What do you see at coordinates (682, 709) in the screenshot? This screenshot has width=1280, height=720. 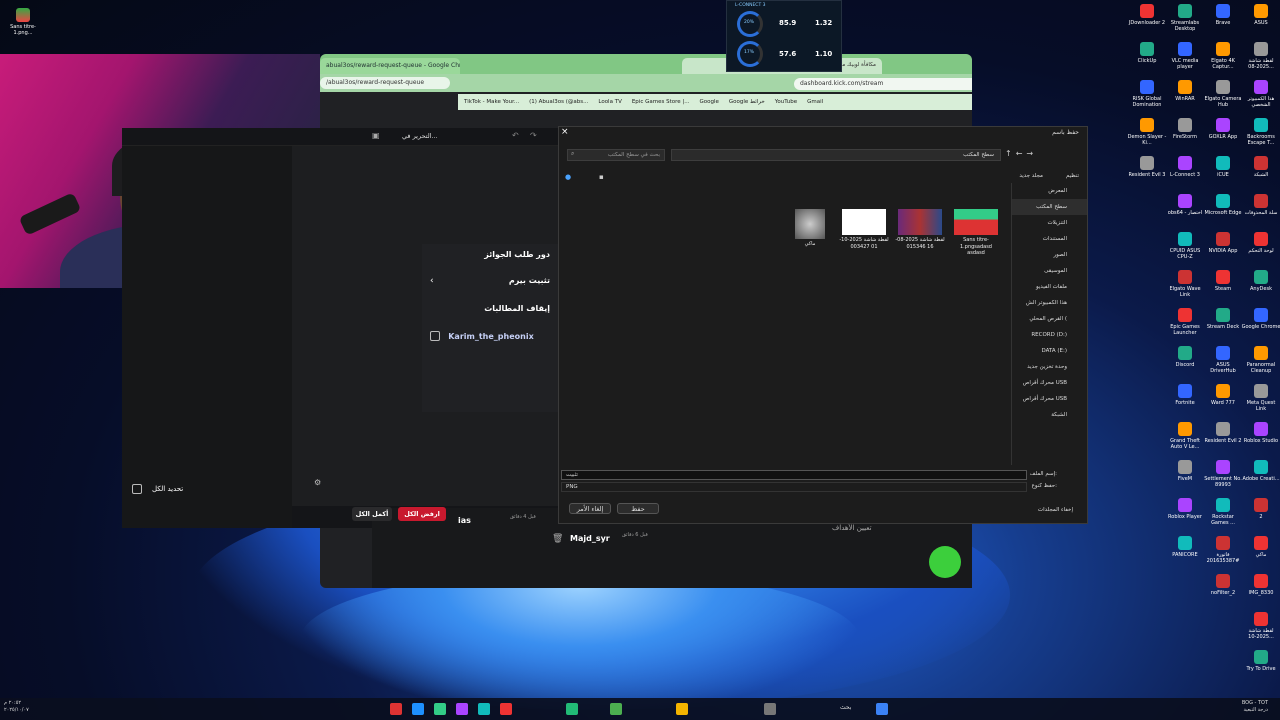 I see `explorer-icon` at bounding box center [682, 709].